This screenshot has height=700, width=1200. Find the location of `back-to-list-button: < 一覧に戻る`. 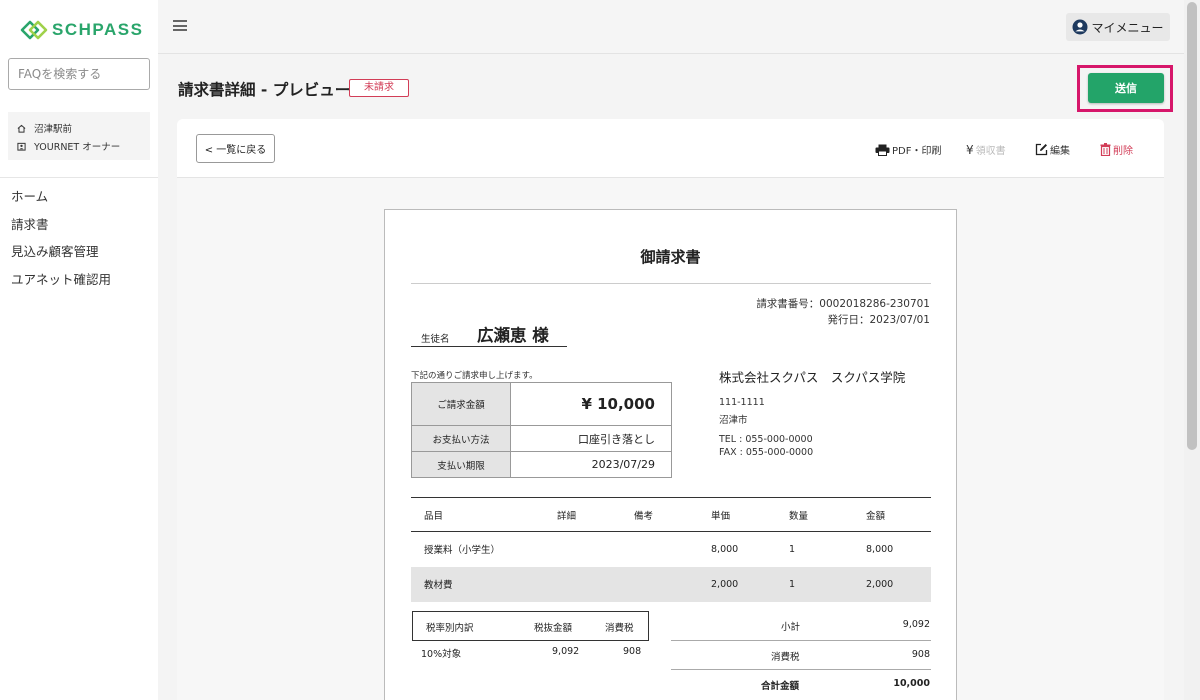

back-to-list-button: < 一覧に戻る is located at coordinates (235, 148).